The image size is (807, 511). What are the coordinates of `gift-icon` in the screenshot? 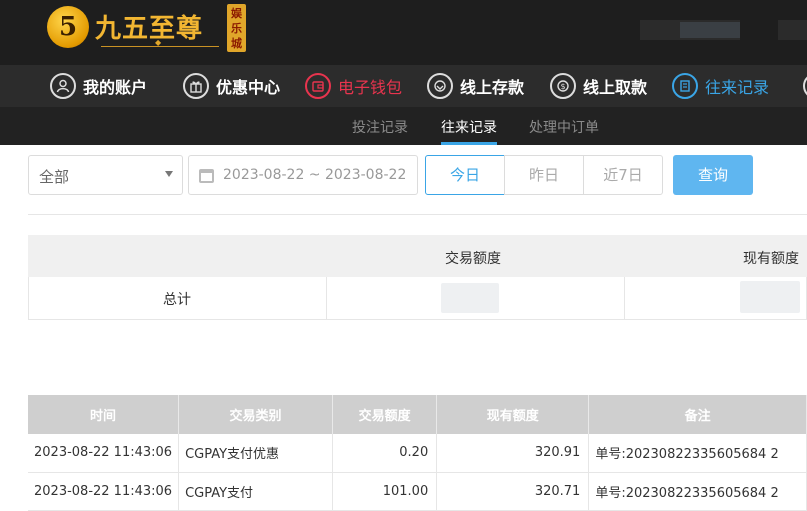 It's located at (196, 86).